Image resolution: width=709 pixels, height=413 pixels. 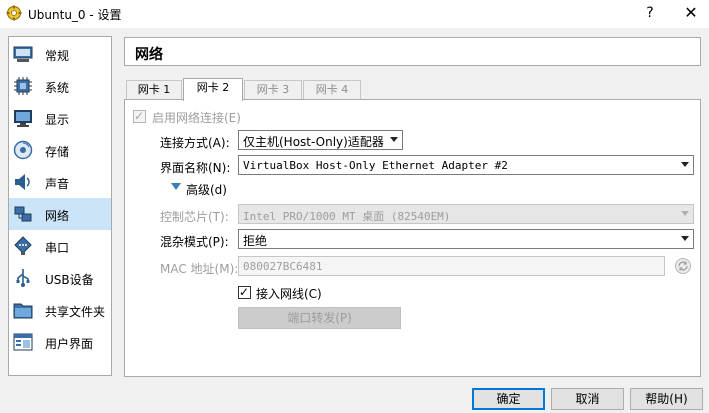 I want to click on sidebar-item-label: 网络, so click(x=57, y=216).